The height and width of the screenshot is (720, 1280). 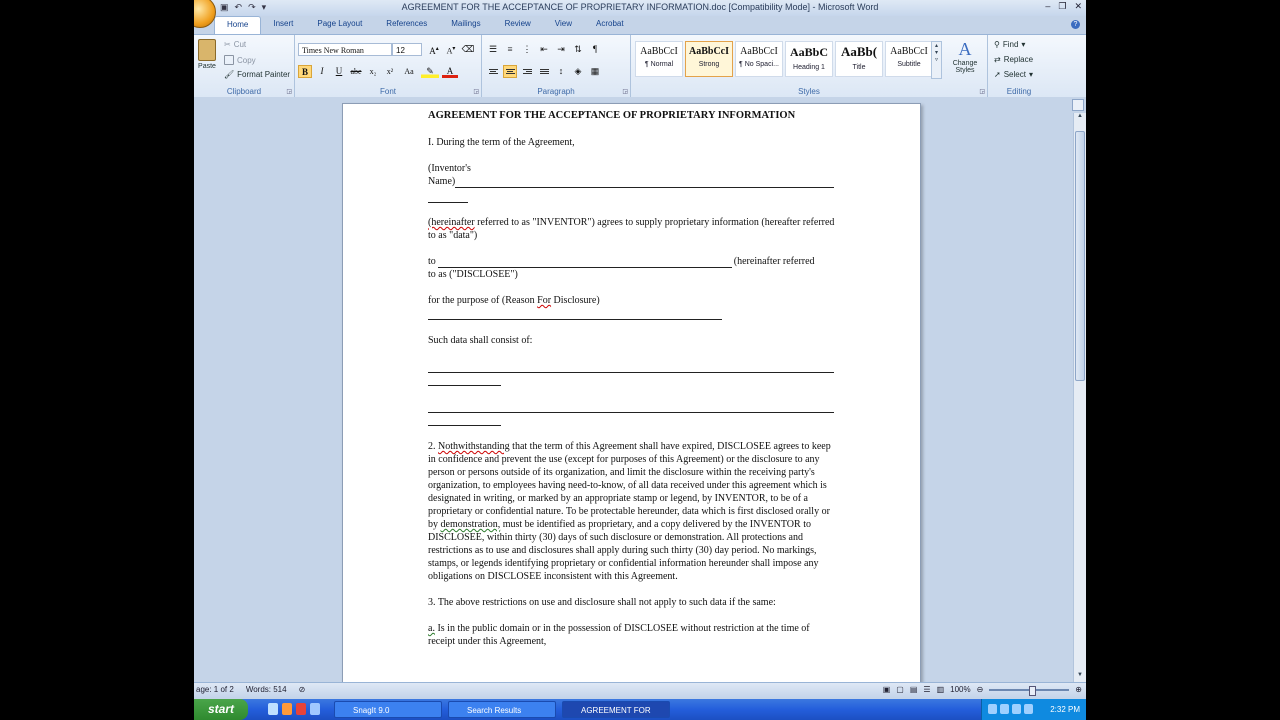 What do you see at coordinates (1075, 24) in the screenshot?
I see `help-icon: ?` at bounding box center [1075, 24].